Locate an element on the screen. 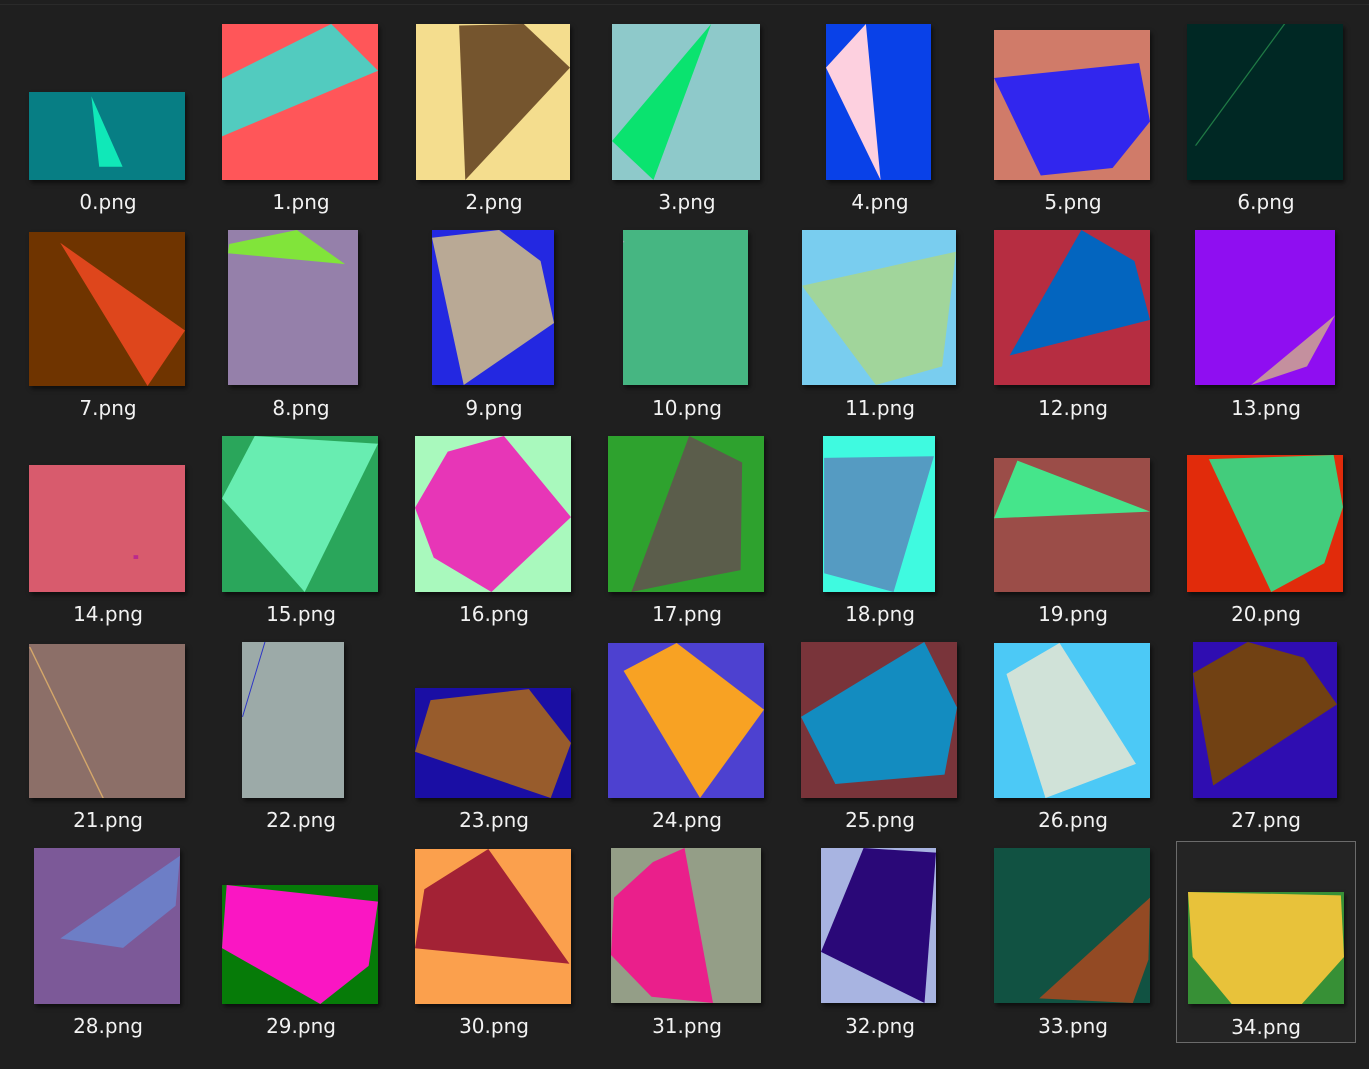 The height and width of the screenshot is (1069, 1369). file-name-label: 17.png is located at coordinates (687, 614).